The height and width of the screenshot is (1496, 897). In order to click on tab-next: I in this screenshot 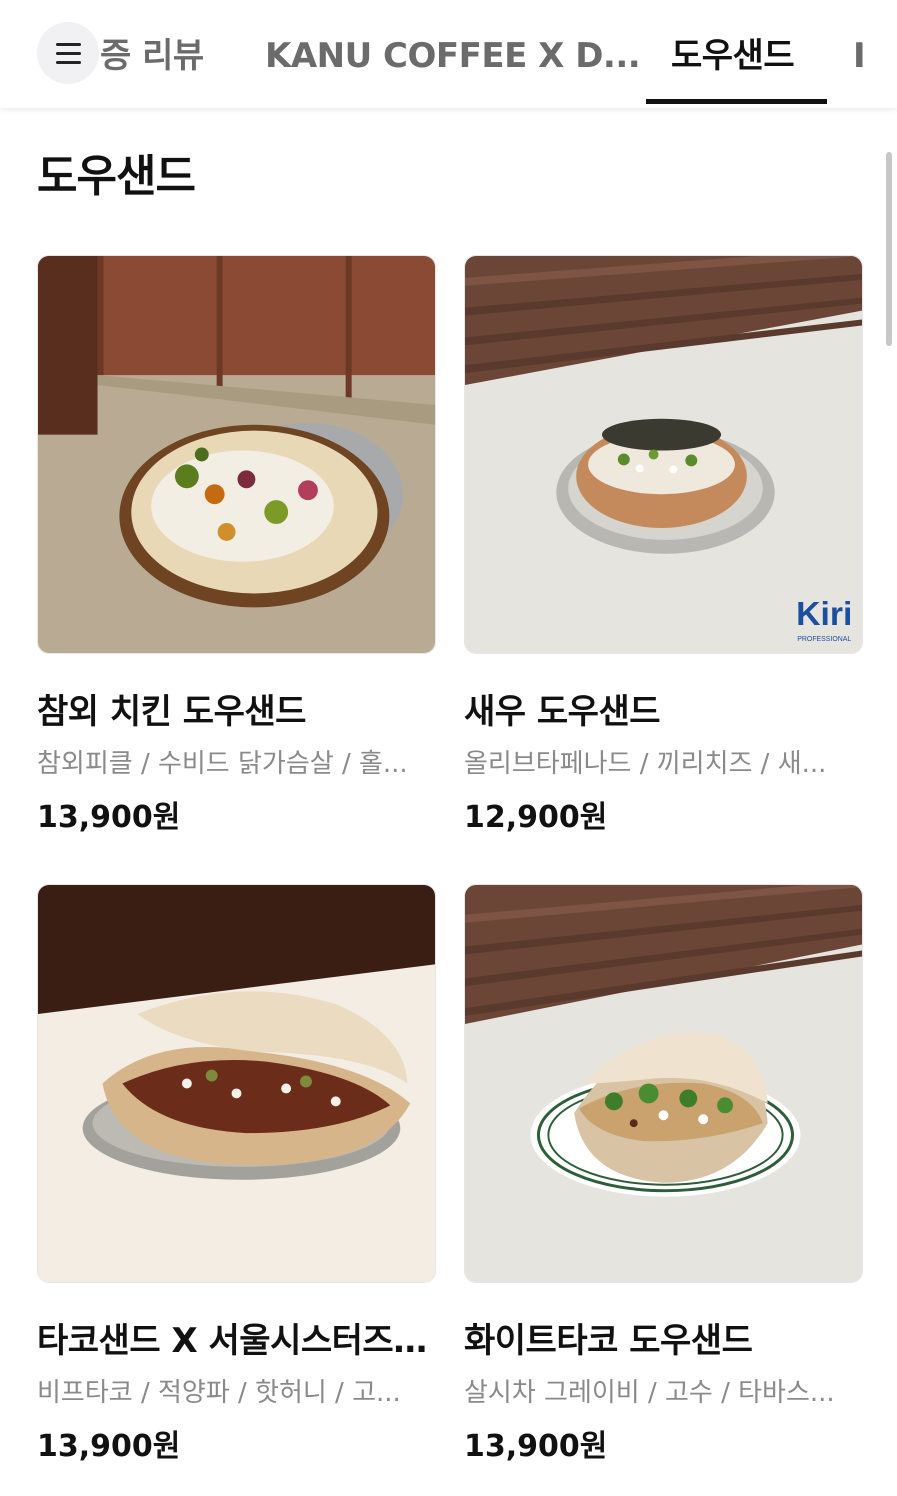, I will do `click(859, 56)`.